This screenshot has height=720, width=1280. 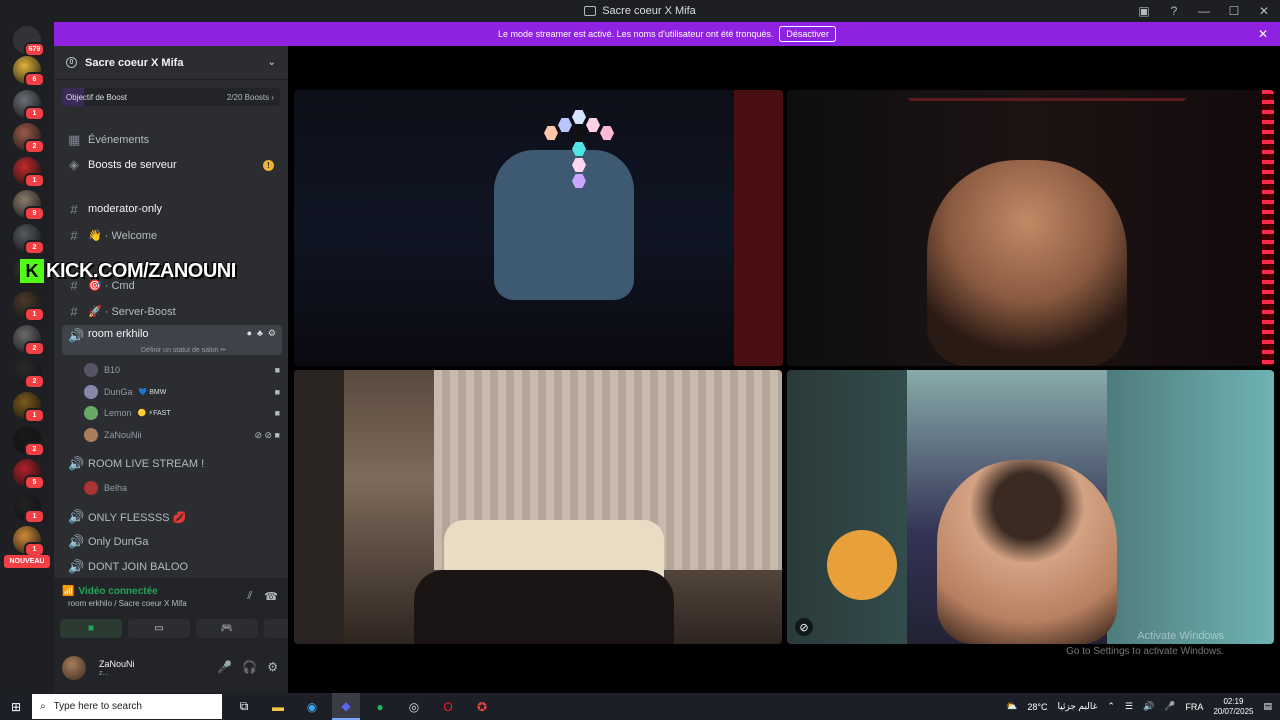 I want to click on weather-icon: ⛅, so click(x=1011, y=706).